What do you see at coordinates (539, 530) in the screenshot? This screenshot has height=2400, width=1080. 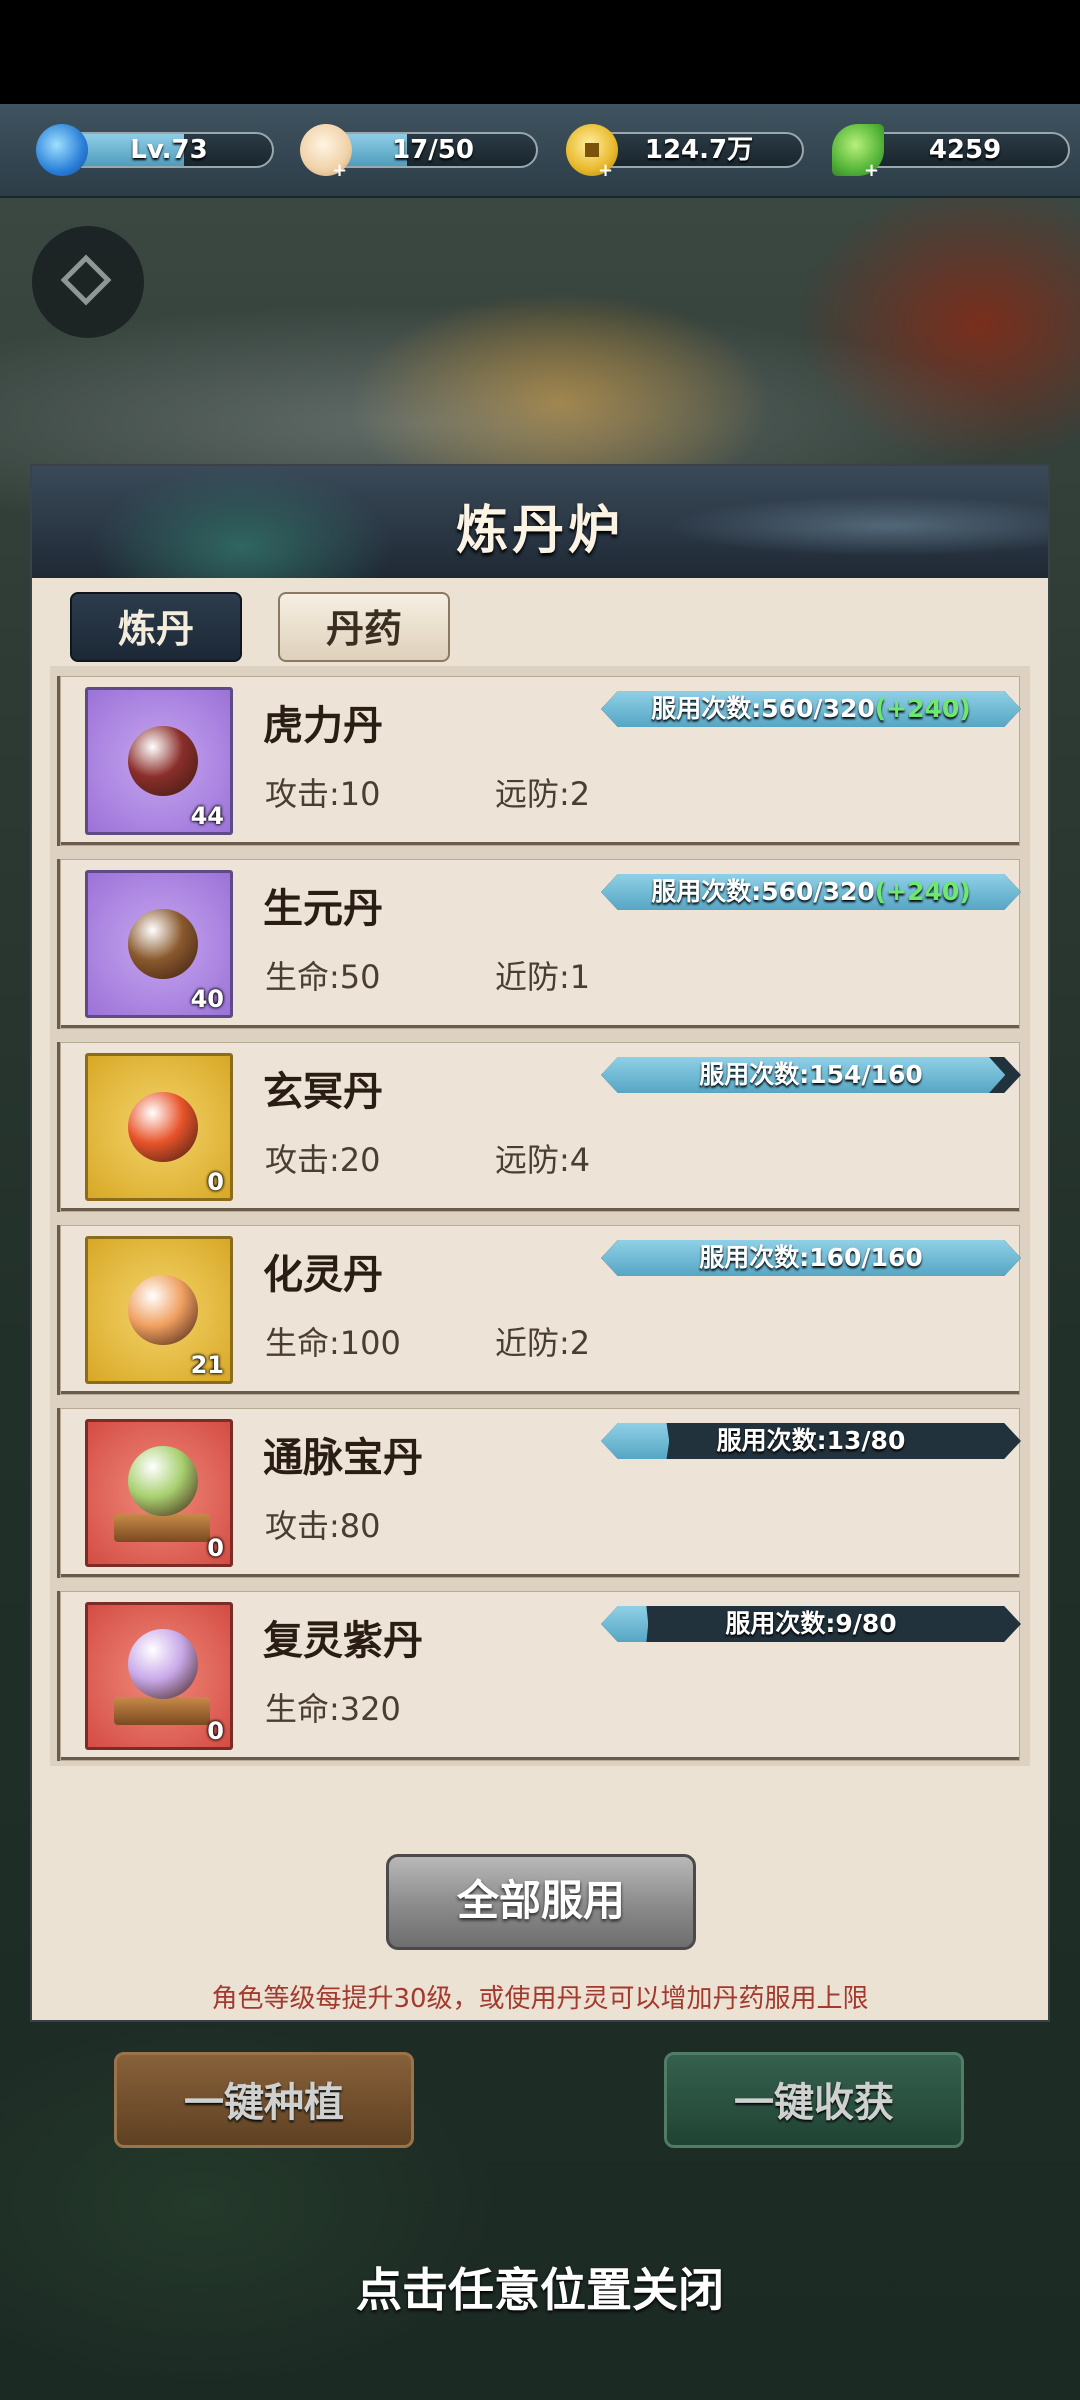 I see `panel-title: 炼丹炉` at bounding box center [539, 530].